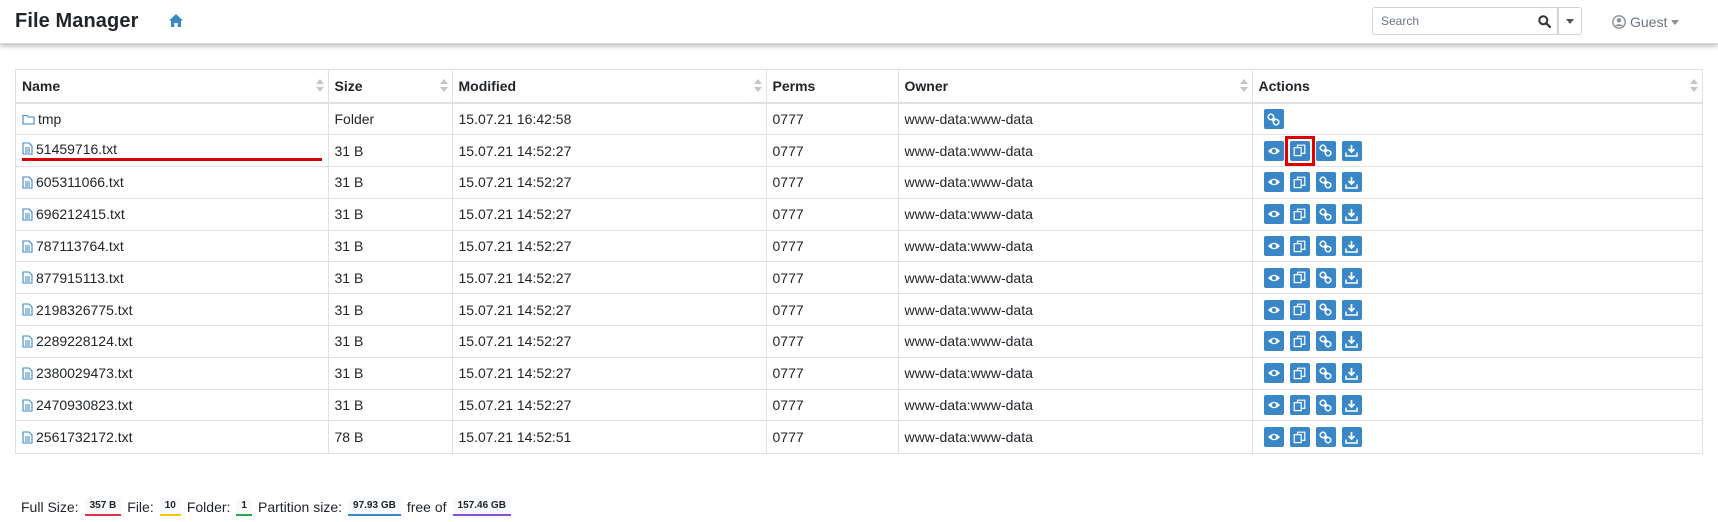  What do you see at coordinates (140, 507) in the screenshot?
I see `file-label: File:` at bounding box center [140, 507].